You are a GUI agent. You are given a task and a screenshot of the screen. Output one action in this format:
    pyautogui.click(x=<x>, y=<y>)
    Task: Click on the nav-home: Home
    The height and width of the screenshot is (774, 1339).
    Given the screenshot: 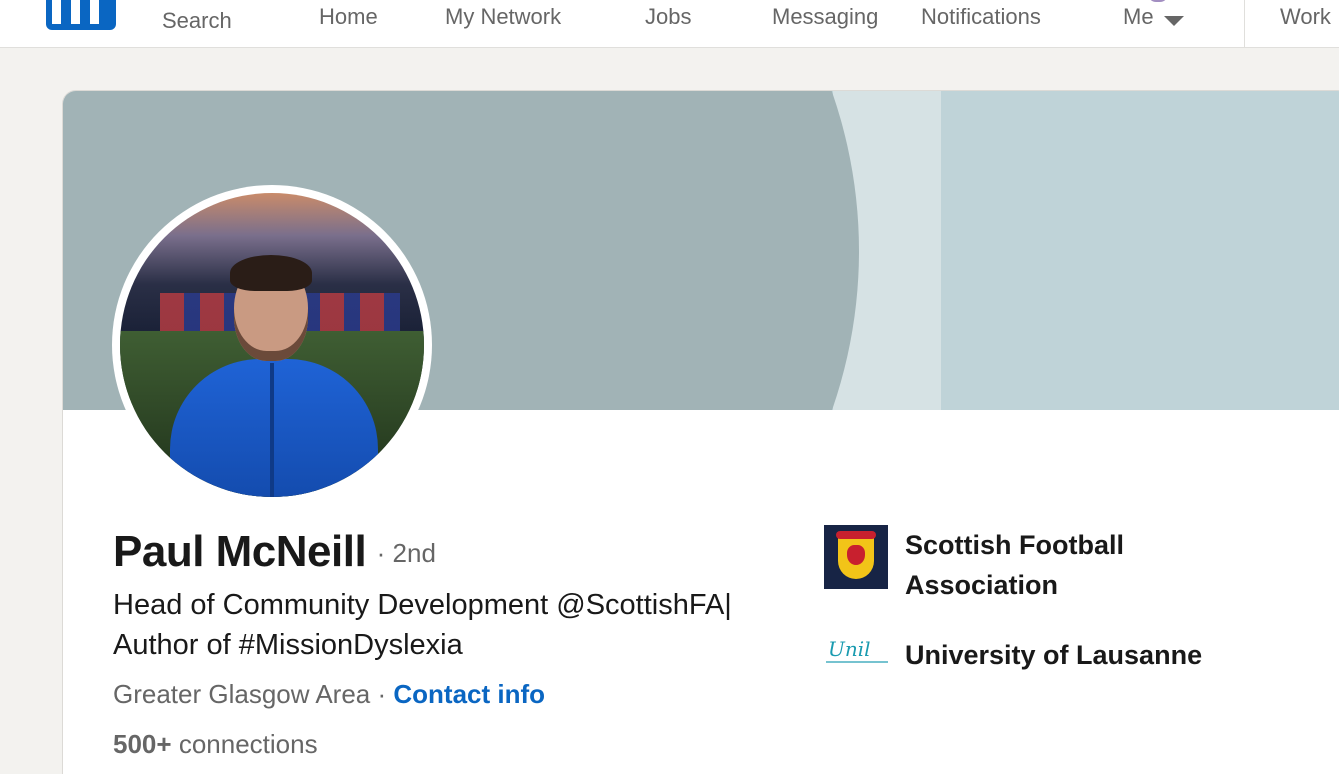 What is the action you would take?
    pyautogui.click(x=348, y=17)
    